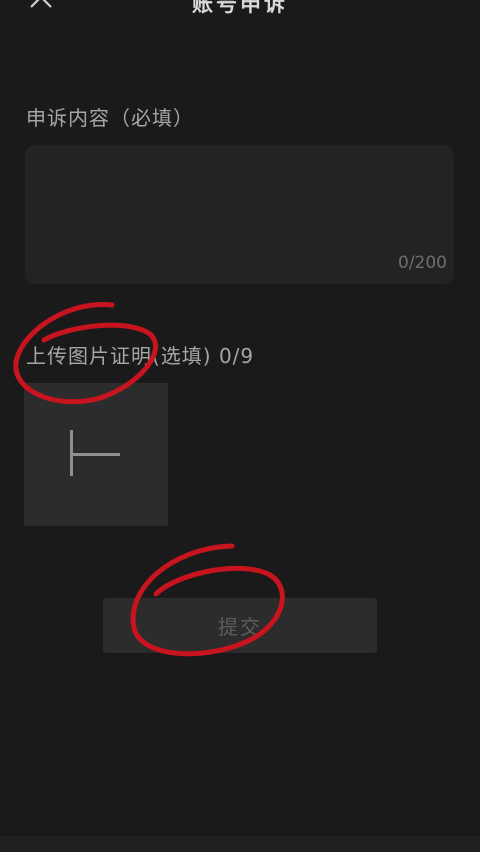  Describe the element at coordinates (140, 356) in the screenshot. I see `upload-proof-label: 上传图片证明(选填) 0/9` at that location.